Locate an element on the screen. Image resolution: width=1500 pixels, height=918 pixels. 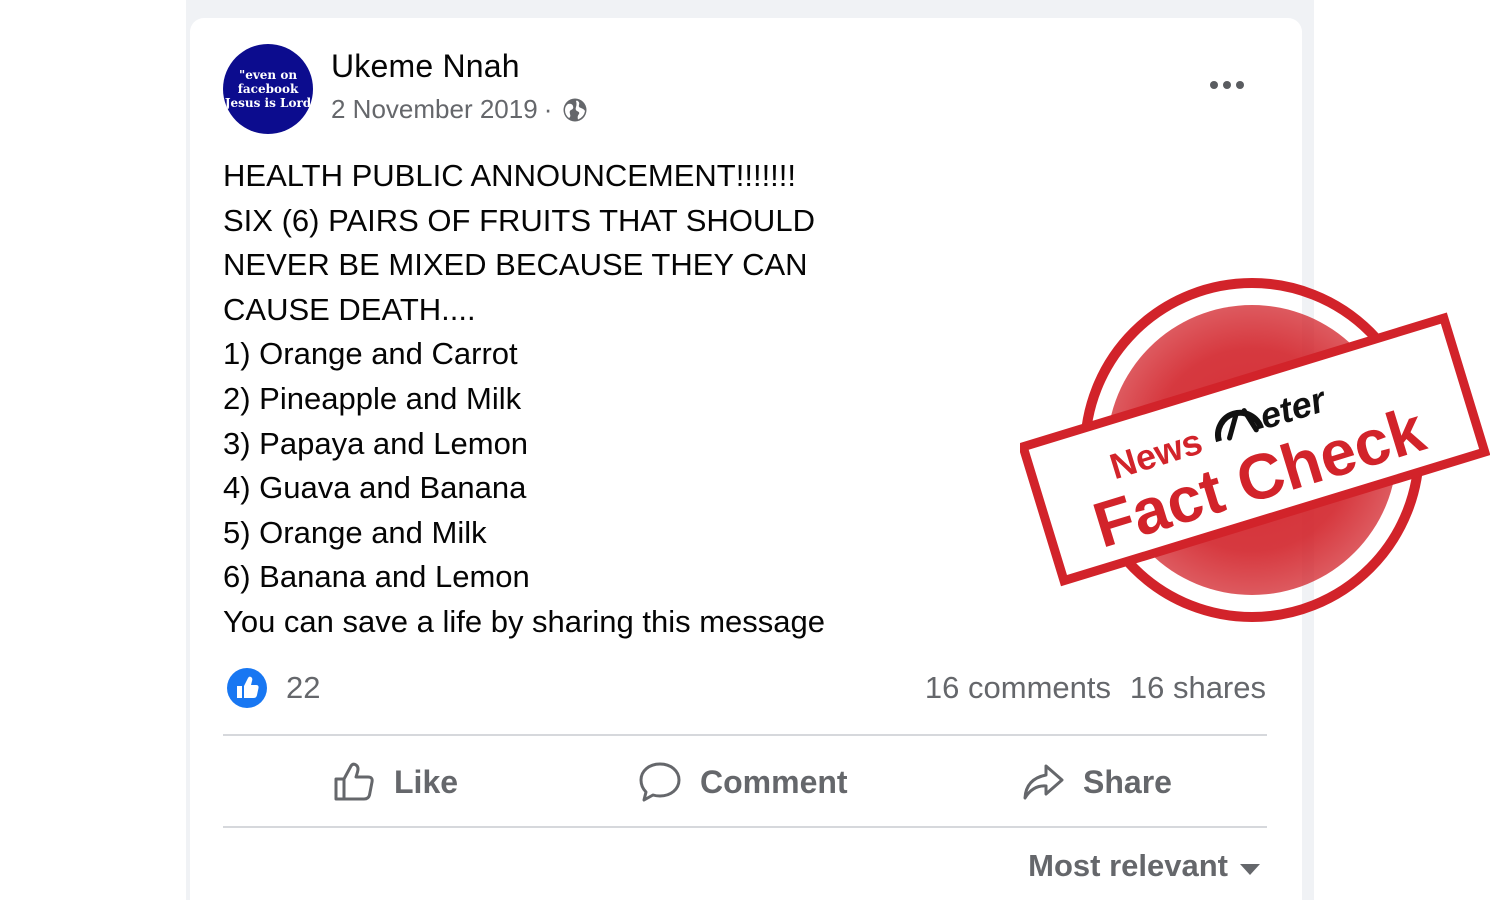
share-label: Share is located at coordinates (1127, 781).